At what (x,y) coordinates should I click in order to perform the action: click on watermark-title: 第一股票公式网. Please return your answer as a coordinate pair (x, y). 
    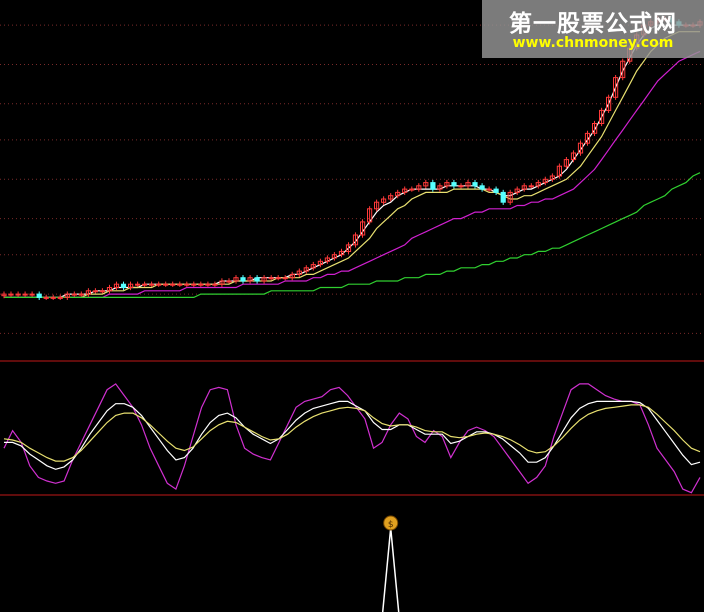
    Looking at the image, I should click on (593, 24).